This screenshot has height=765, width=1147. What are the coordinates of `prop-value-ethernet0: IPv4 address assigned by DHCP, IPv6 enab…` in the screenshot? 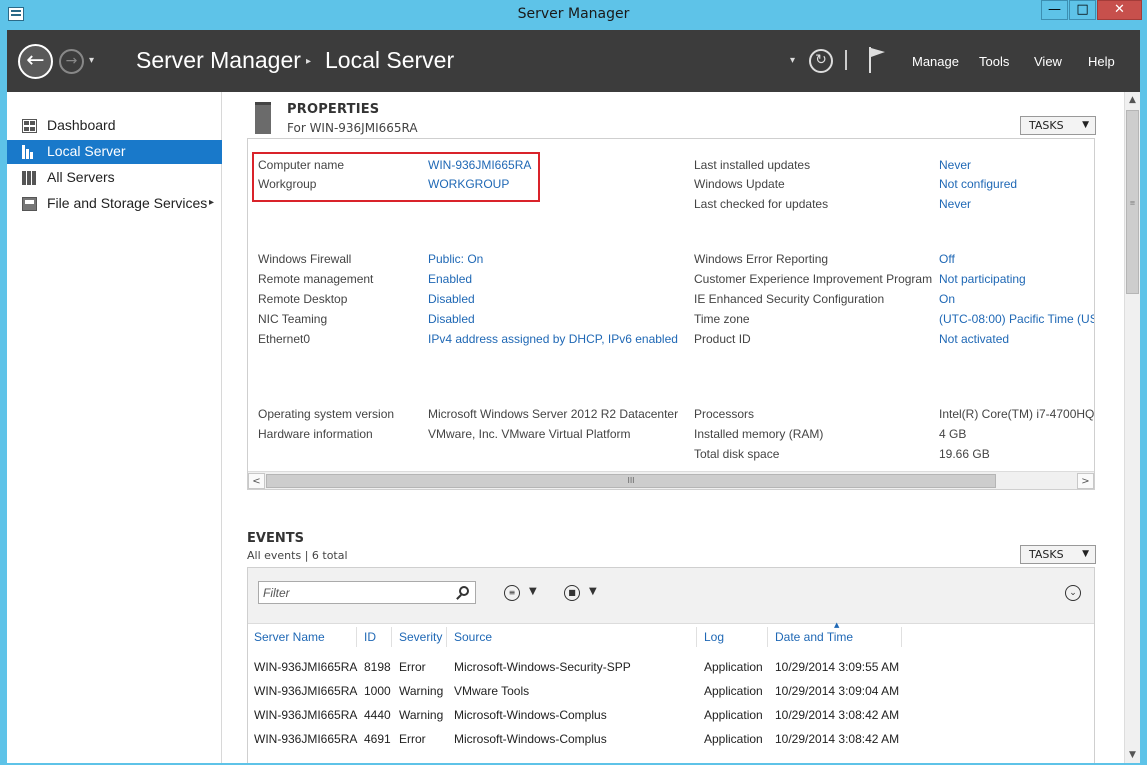 It's located at (553, 339).